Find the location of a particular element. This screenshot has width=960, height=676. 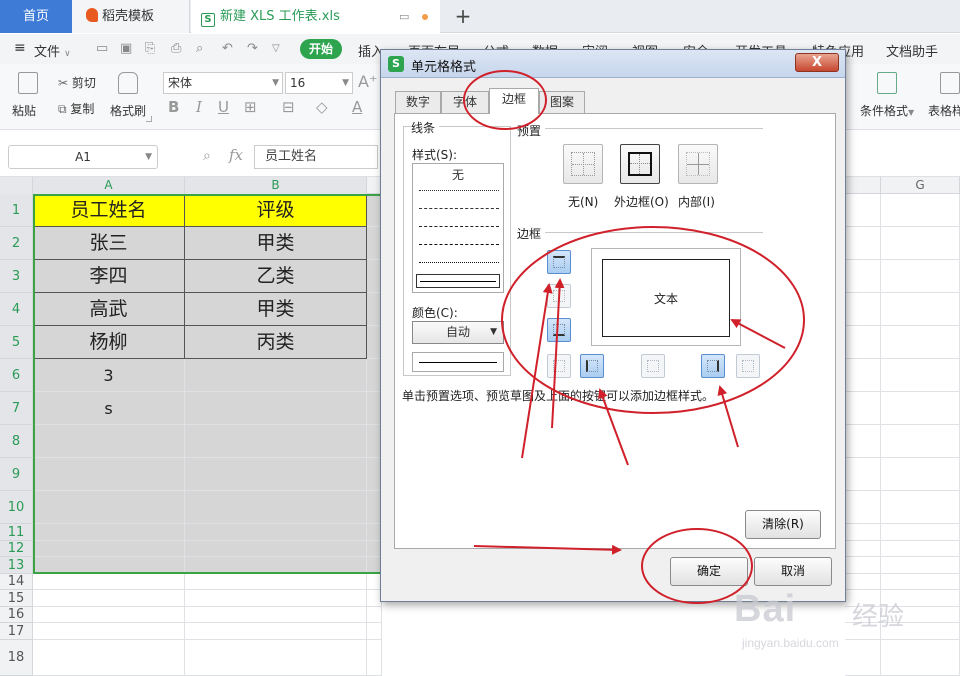

table-style-icon is located at coordinates (950, 83).